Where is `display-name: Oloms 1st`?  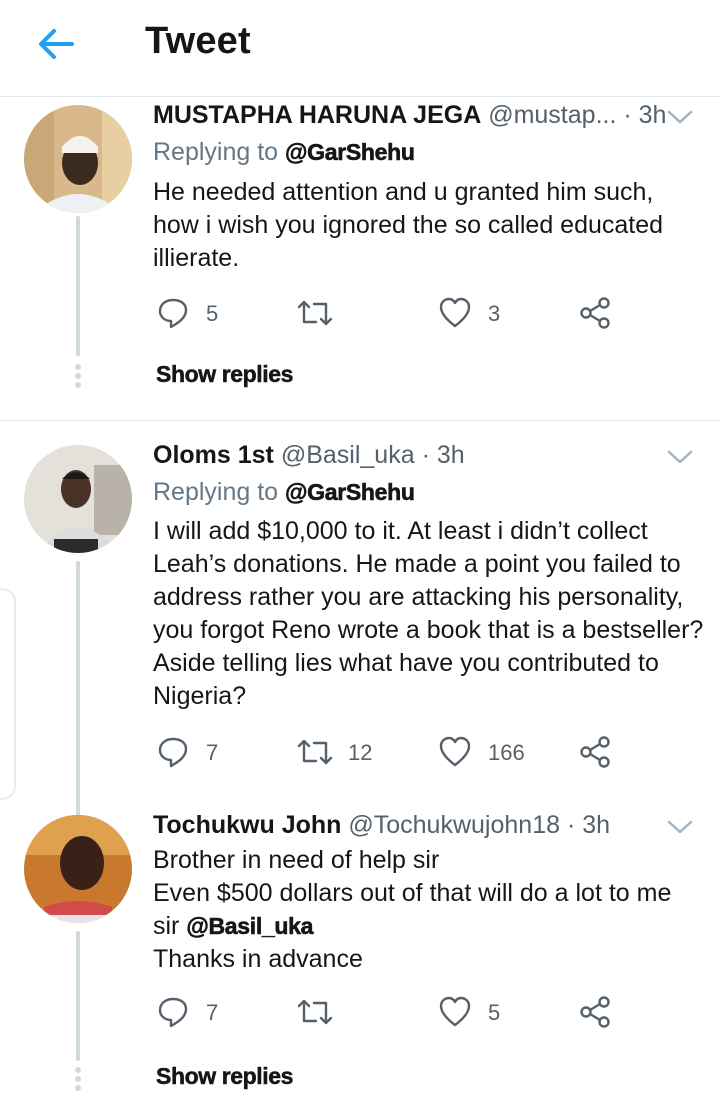
display-name: Oloms 1st is located at coordinates (213, 455).